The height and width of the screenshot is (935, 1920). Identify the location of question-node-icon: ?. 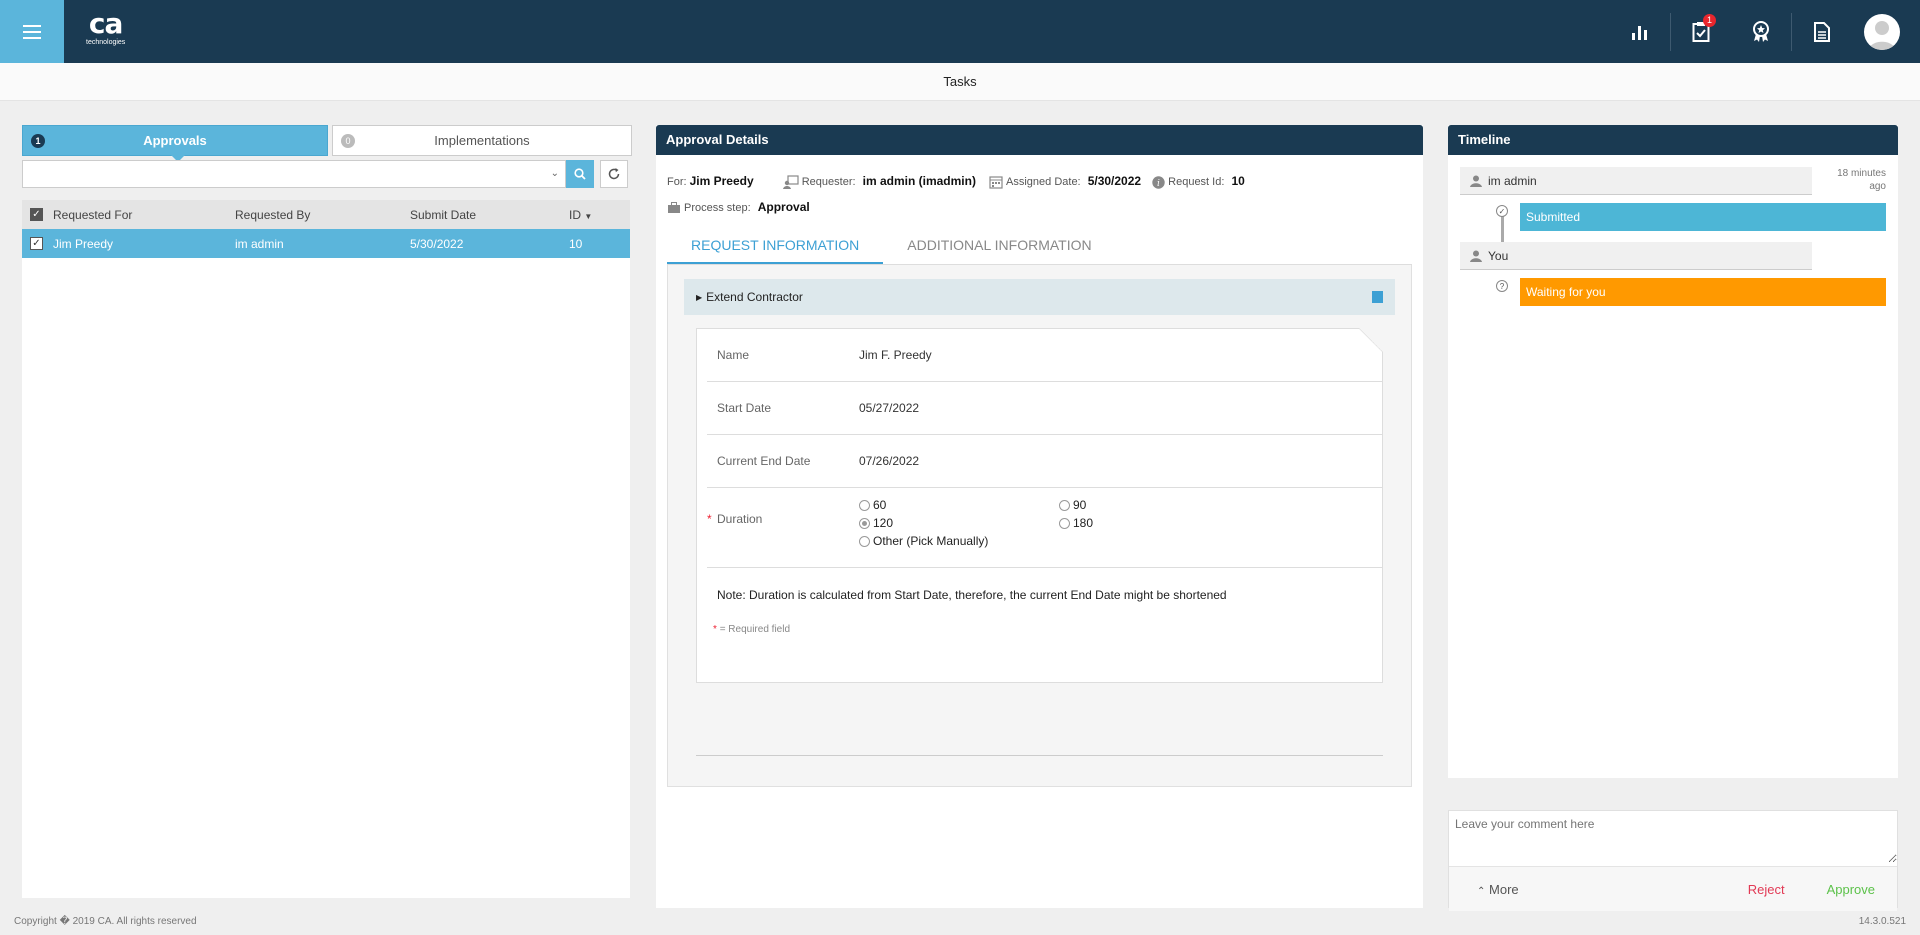
(1502, 286).